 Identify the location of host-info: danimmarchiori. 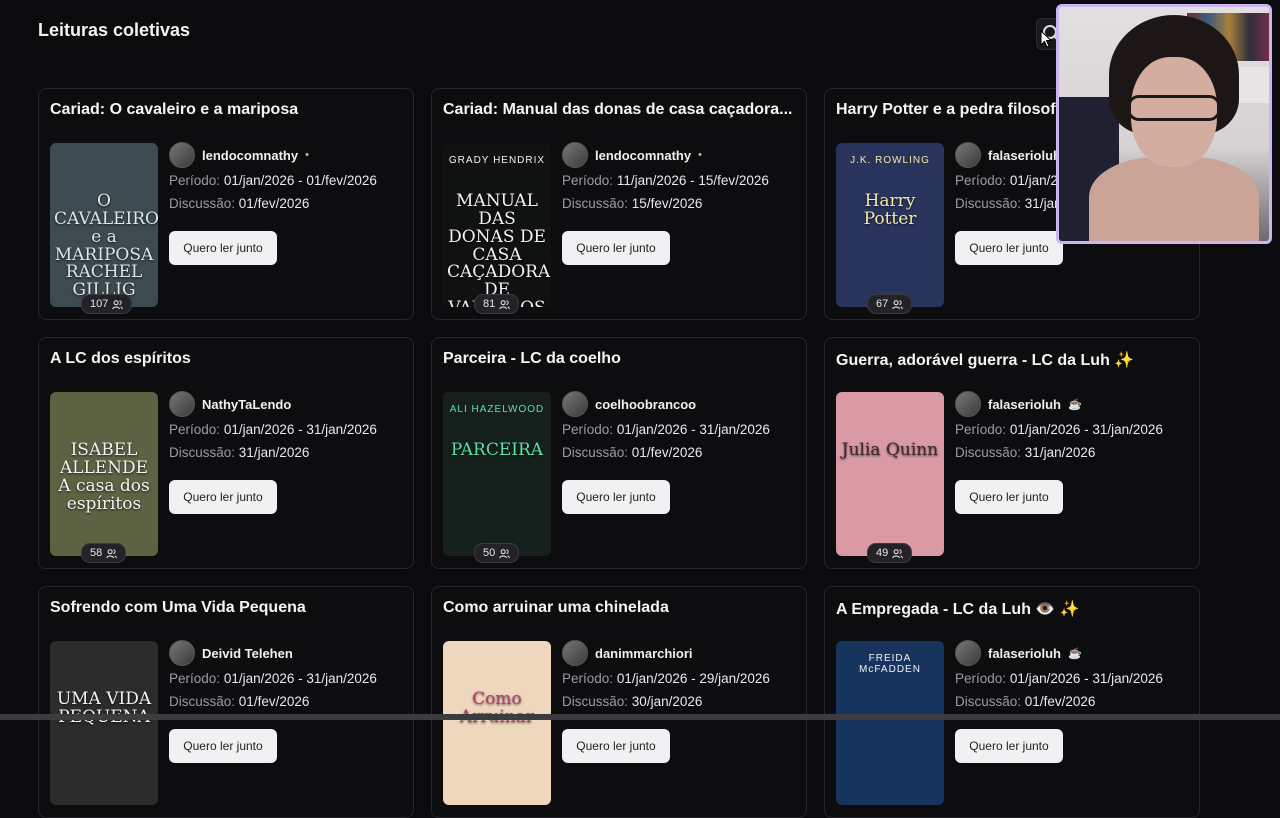
(631, 653).